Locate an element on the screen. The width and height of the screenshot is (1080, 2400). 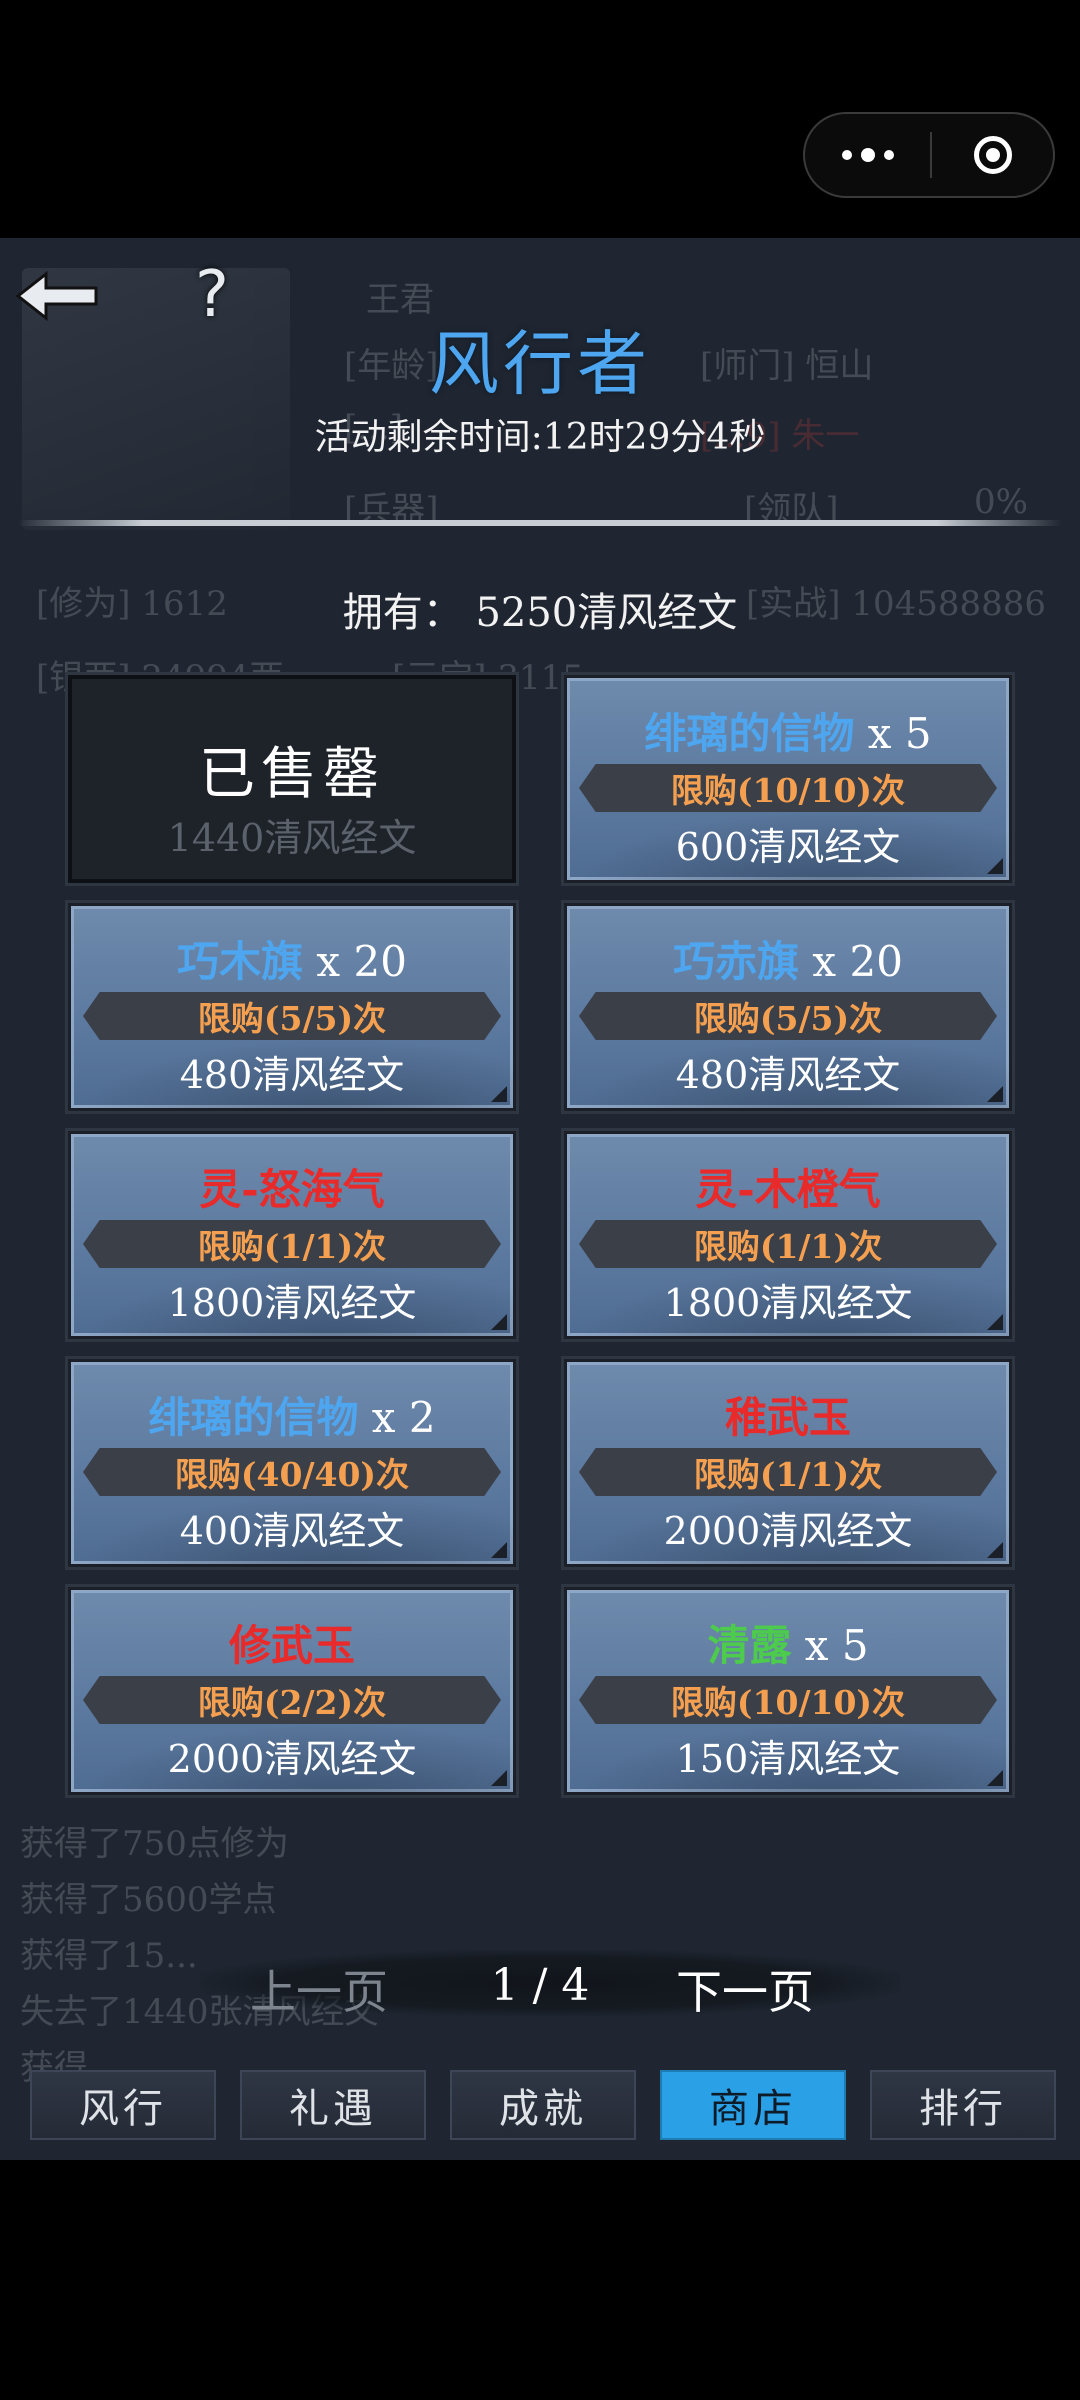
item-name: 稚武玉 is located at coordinates (787, 1417).